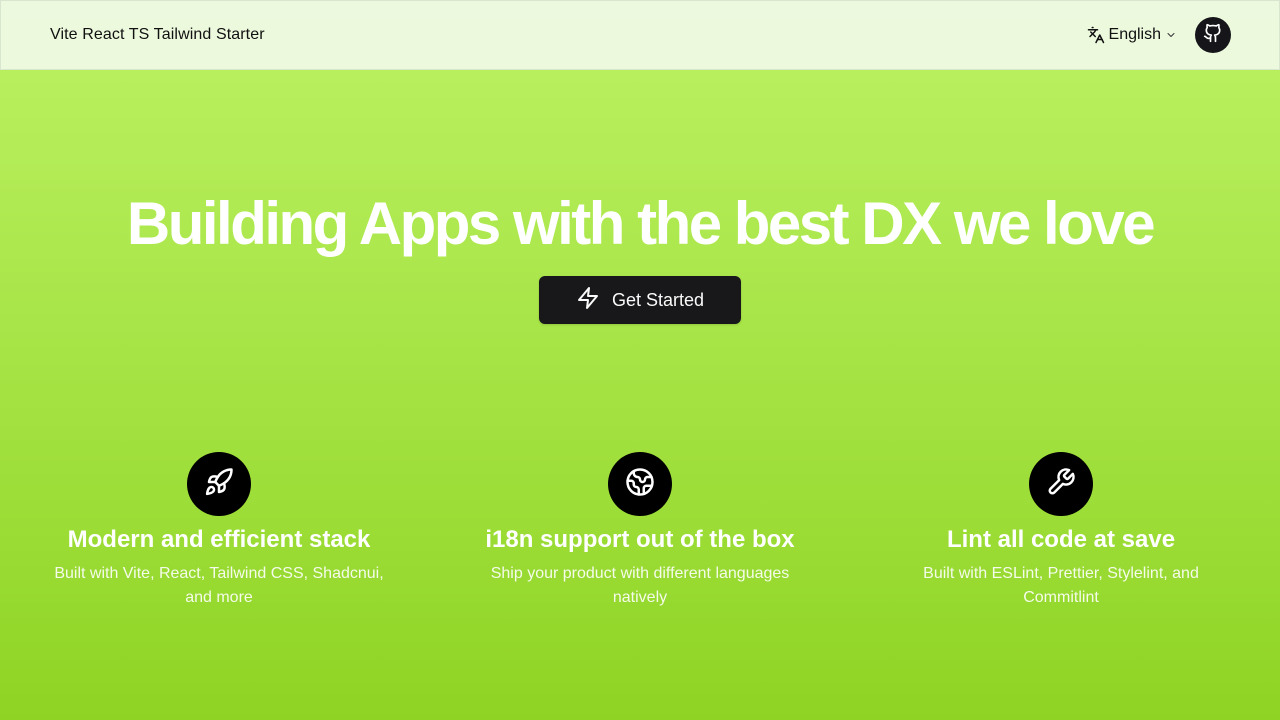 Image resolution: width=1280 pixels, height=720 pixels. Describe the element at coordinates (641, 223) in the screenshot. I see `hero-title: Building Apps with the best DX we love` at that location.